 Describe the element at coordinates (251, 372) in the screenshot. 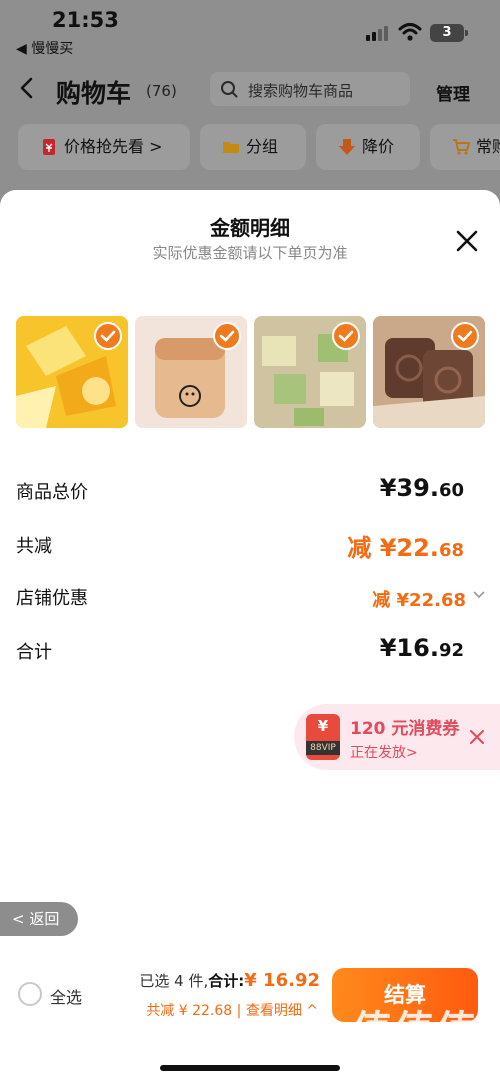

I see `product-thumbnails` at that location.